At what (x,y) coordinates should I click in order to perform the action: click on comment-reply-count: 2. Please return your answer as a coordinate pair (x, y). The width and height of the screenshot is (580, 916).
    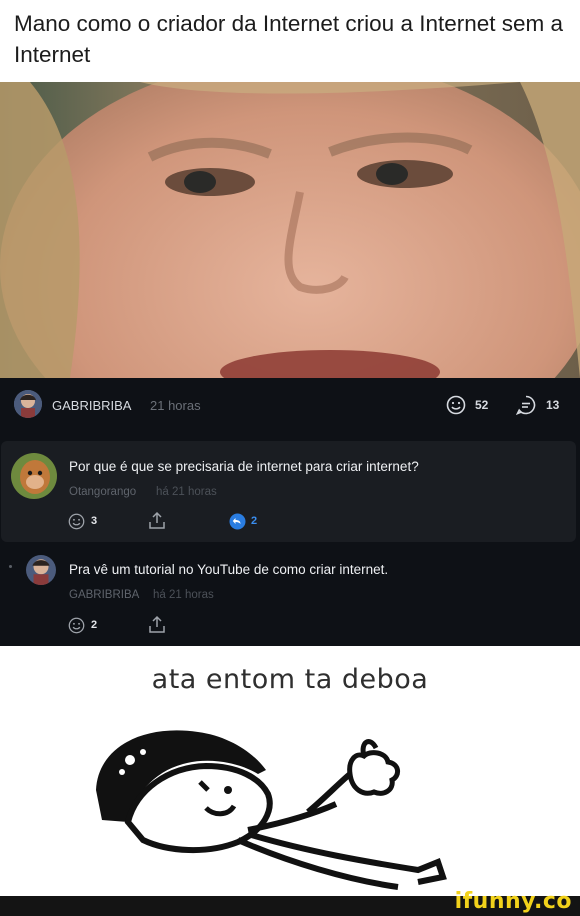
    Looking at the image, I should click on (254, 521).